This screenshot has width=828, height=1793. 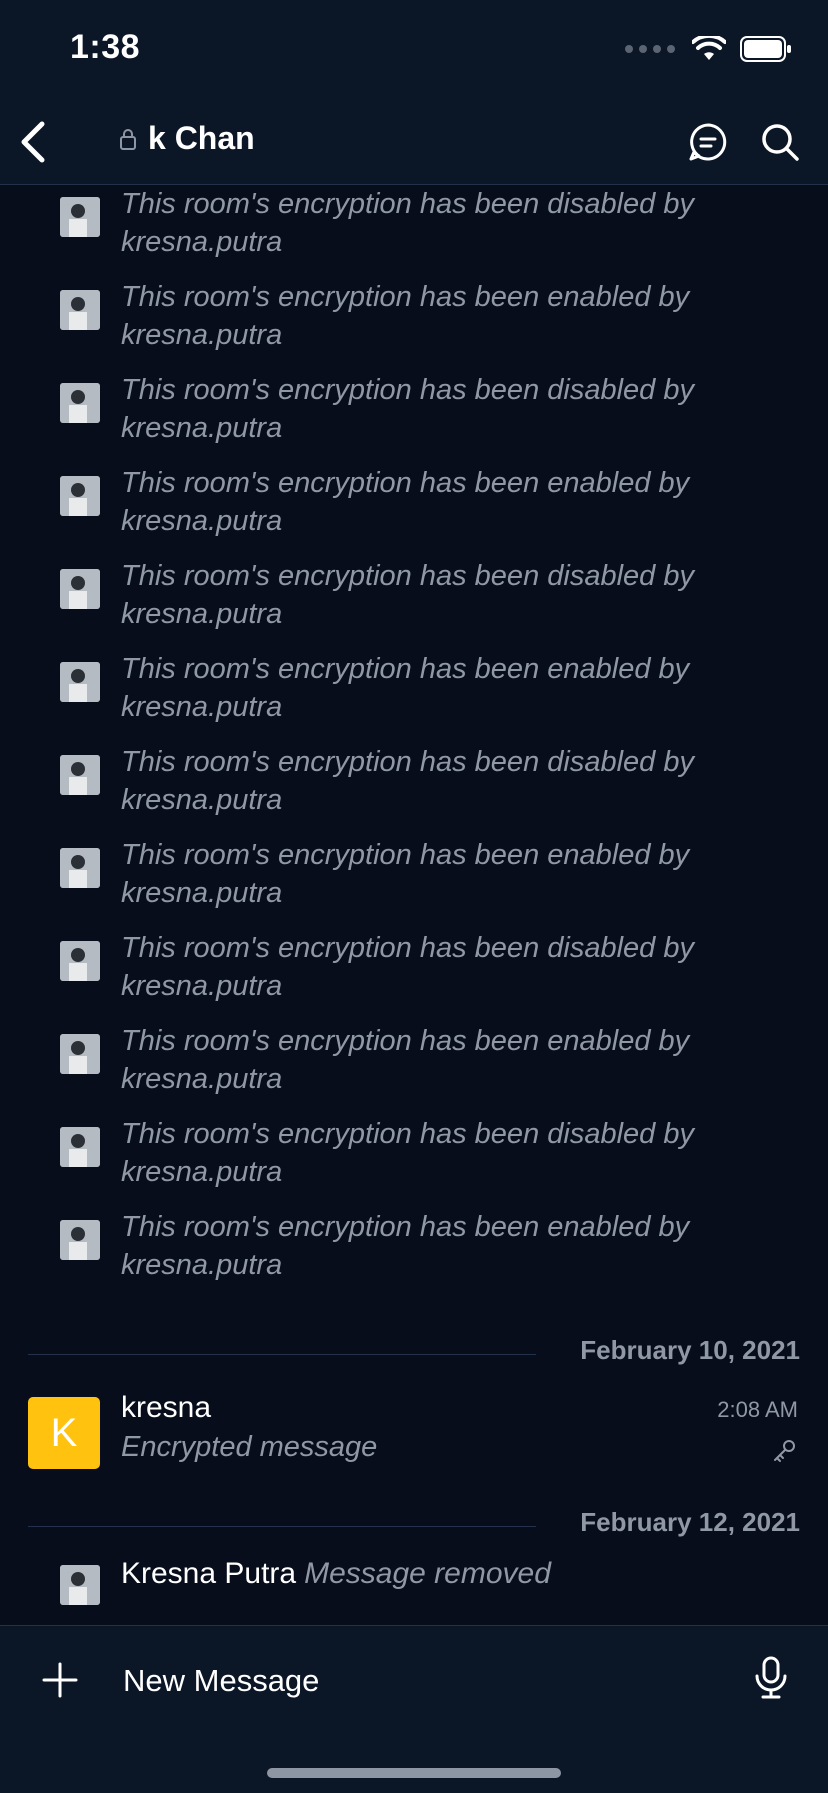 I want to click on message-row: K kresna Encrypted message 2:08 AM, so click(x=414, y=1441).